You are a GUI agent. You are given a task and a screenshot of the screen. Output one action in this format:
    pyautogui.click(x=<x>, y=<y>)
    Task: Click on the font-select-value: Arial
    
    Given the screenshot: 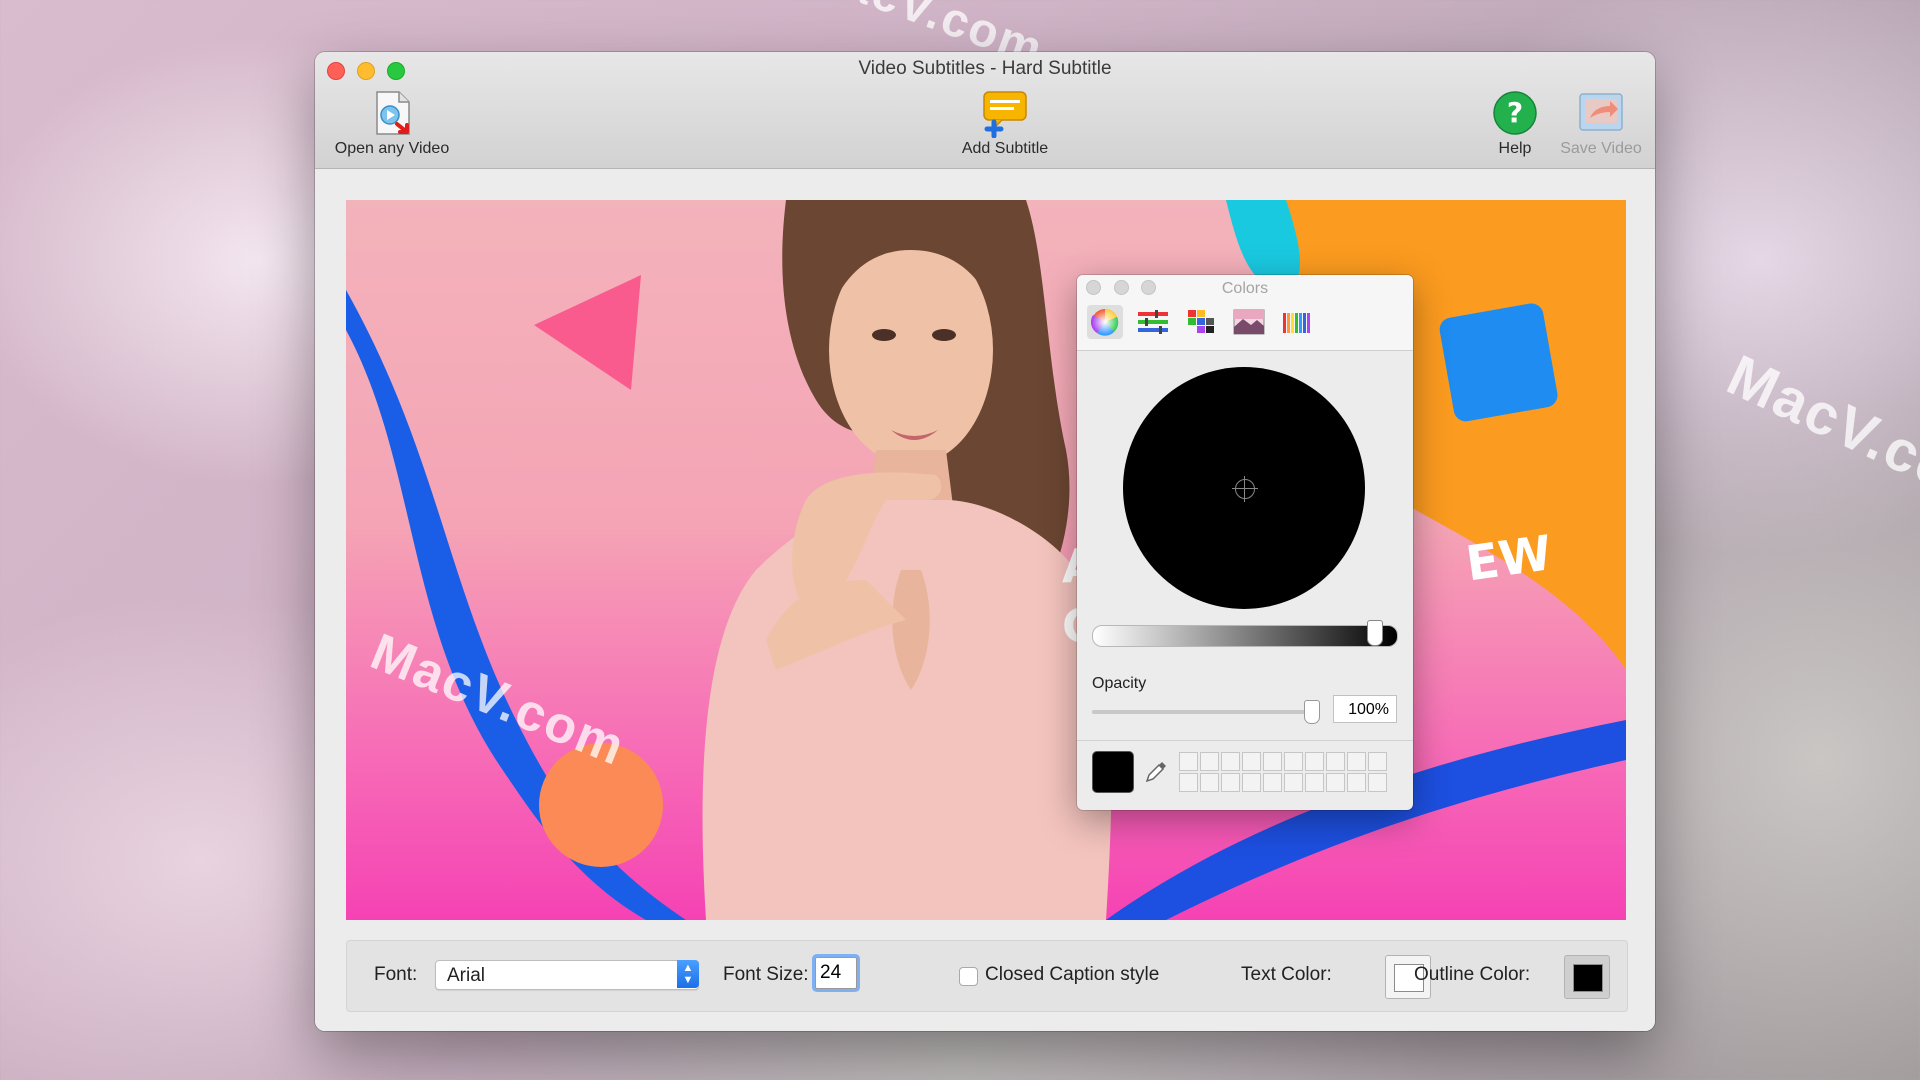 What is the action you would take?
    pyautogui.click(x=466, y=975)
    